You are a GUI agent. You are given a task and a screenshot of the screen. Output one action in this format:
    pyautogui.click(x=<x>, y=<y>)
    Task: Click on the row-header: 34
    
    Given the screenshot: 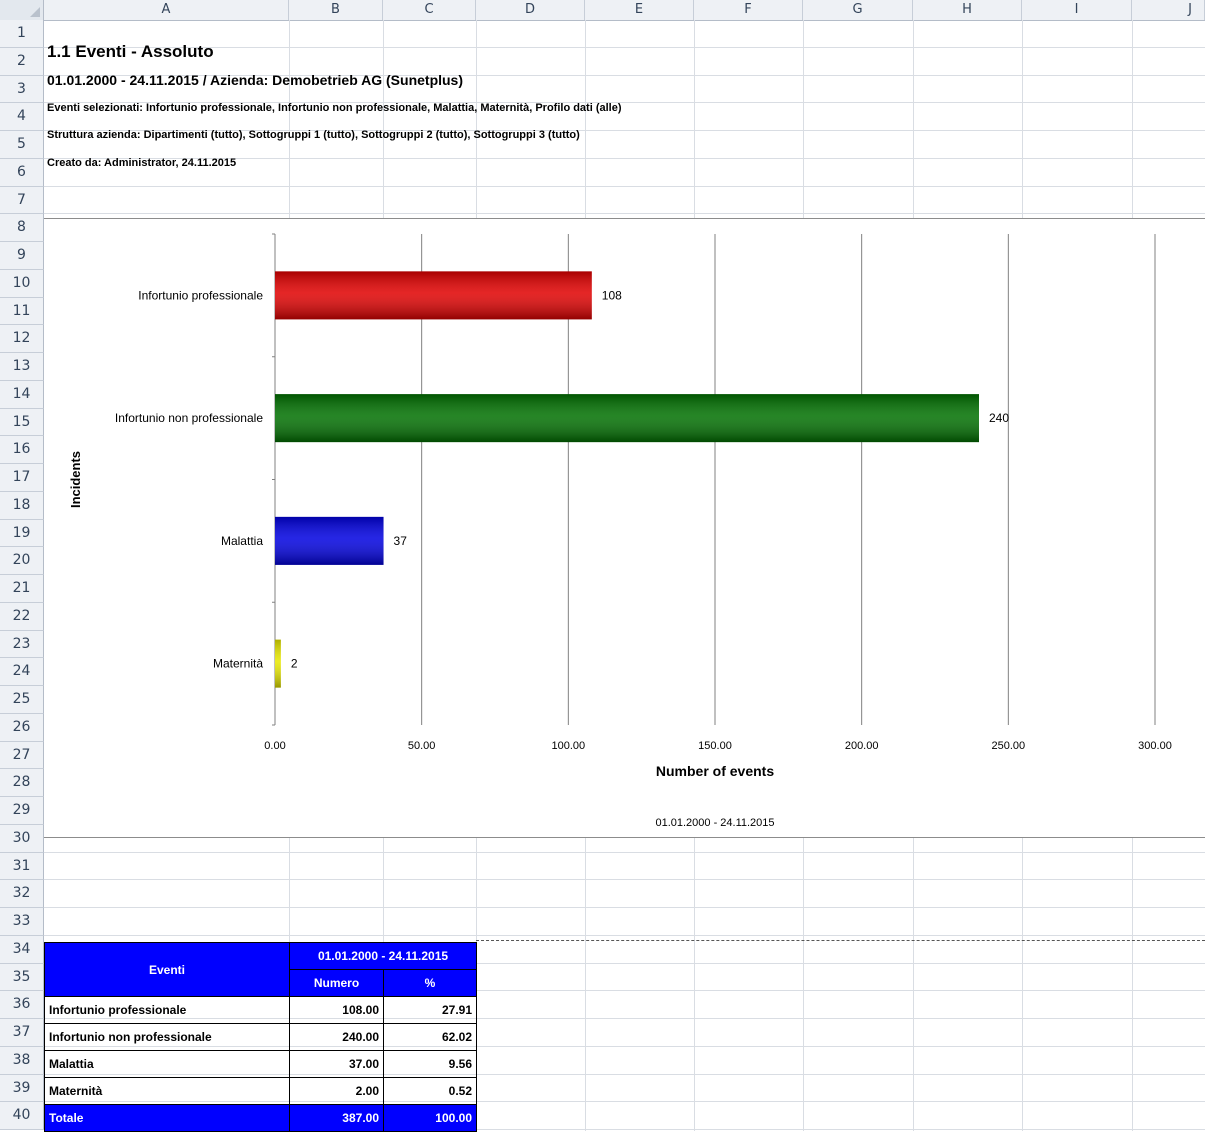 What is the action you would take?
    pyautogui.click(x=22, y=949)
    